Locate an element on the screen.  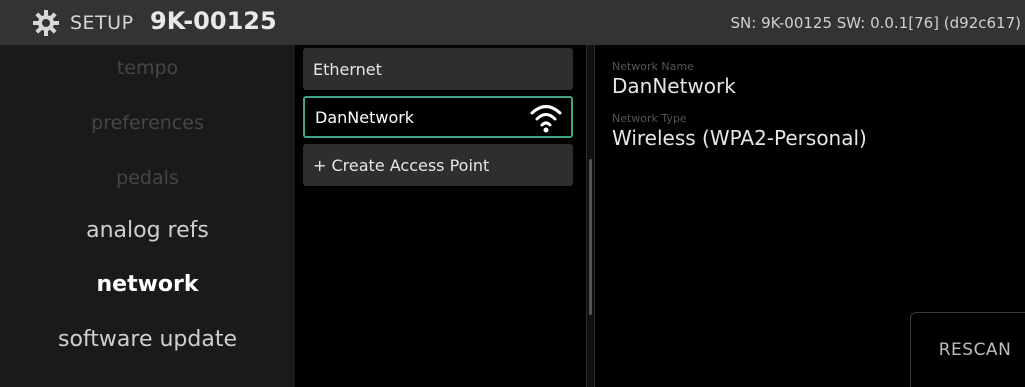
menu-item-pedals: pedals is located at coordinates (147, 178).